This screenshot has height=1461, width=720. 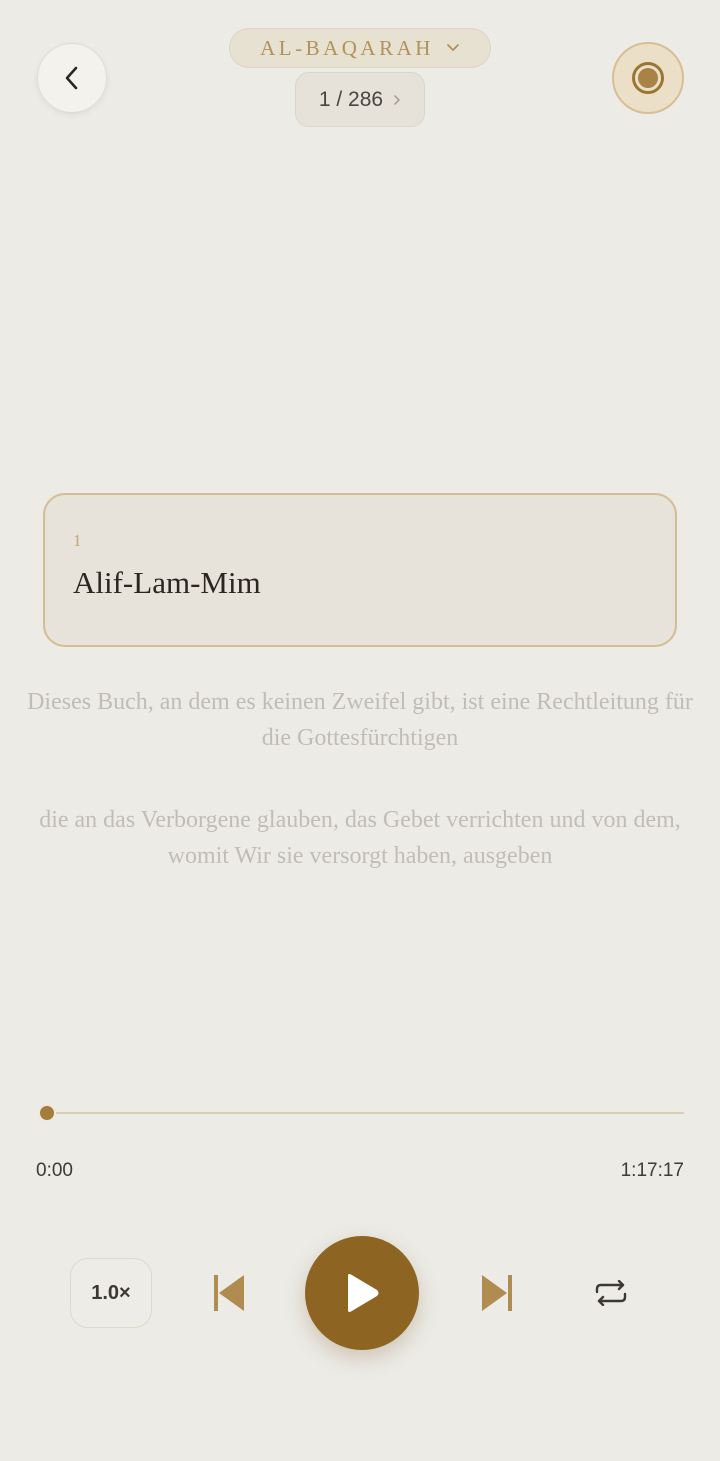 I want to click on ayah-counter: 1 / 286, so click(x=351, y=99).